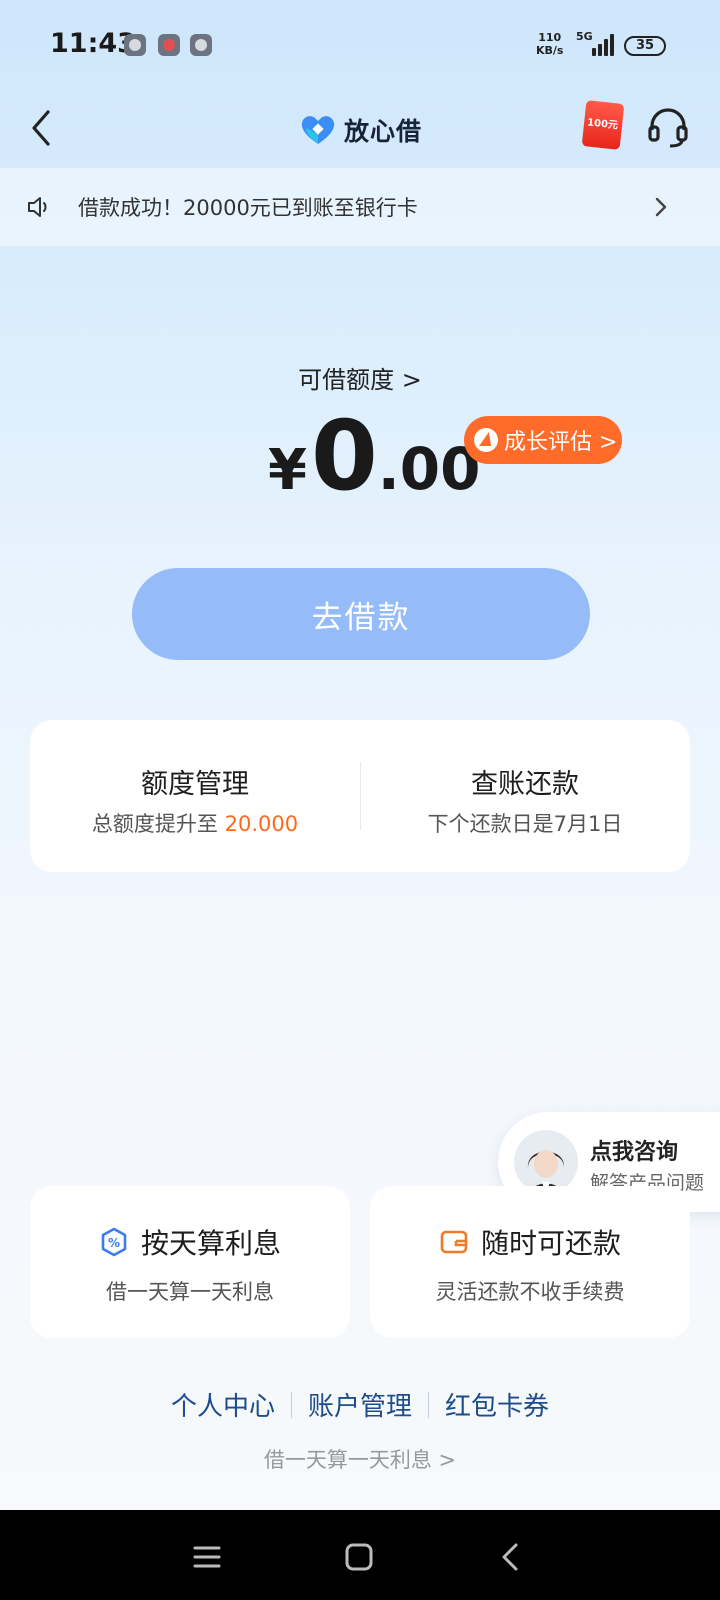  I want to click on quota-management-subtitle: 总额度提升至 20.000, so click(195, 823).